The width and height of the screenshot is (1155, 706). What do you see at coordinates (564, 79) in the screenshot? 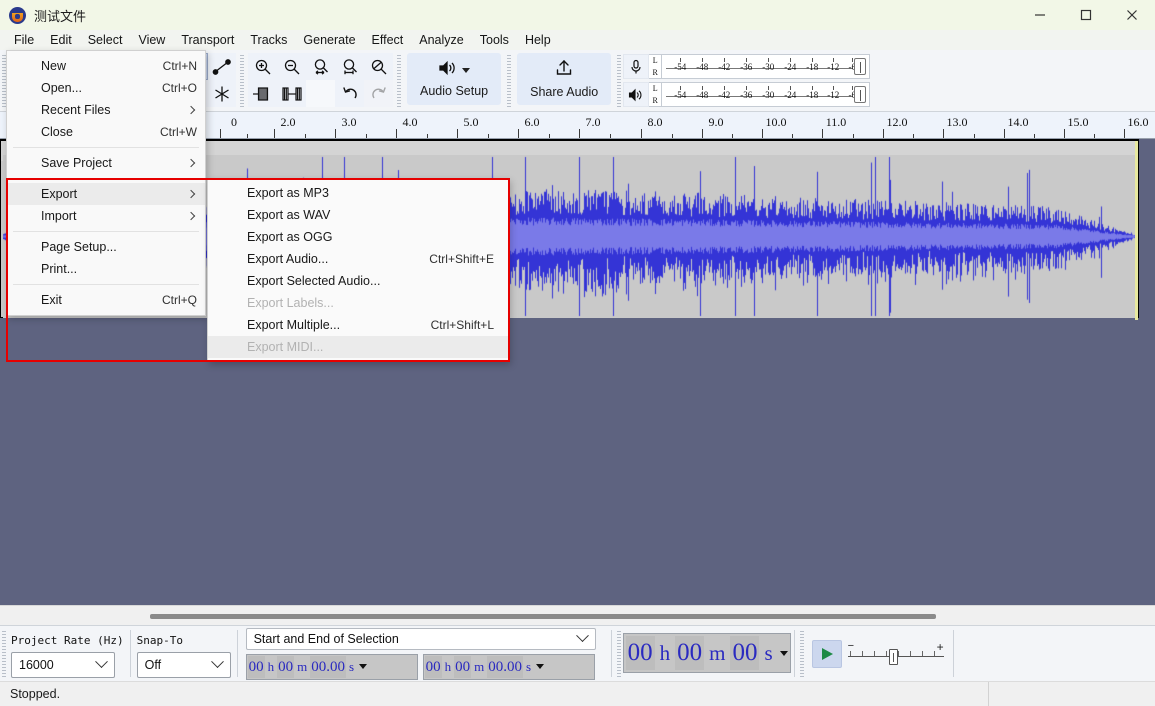
I see `share-audio-button: Share Audio` at bounding box center [564, 79].